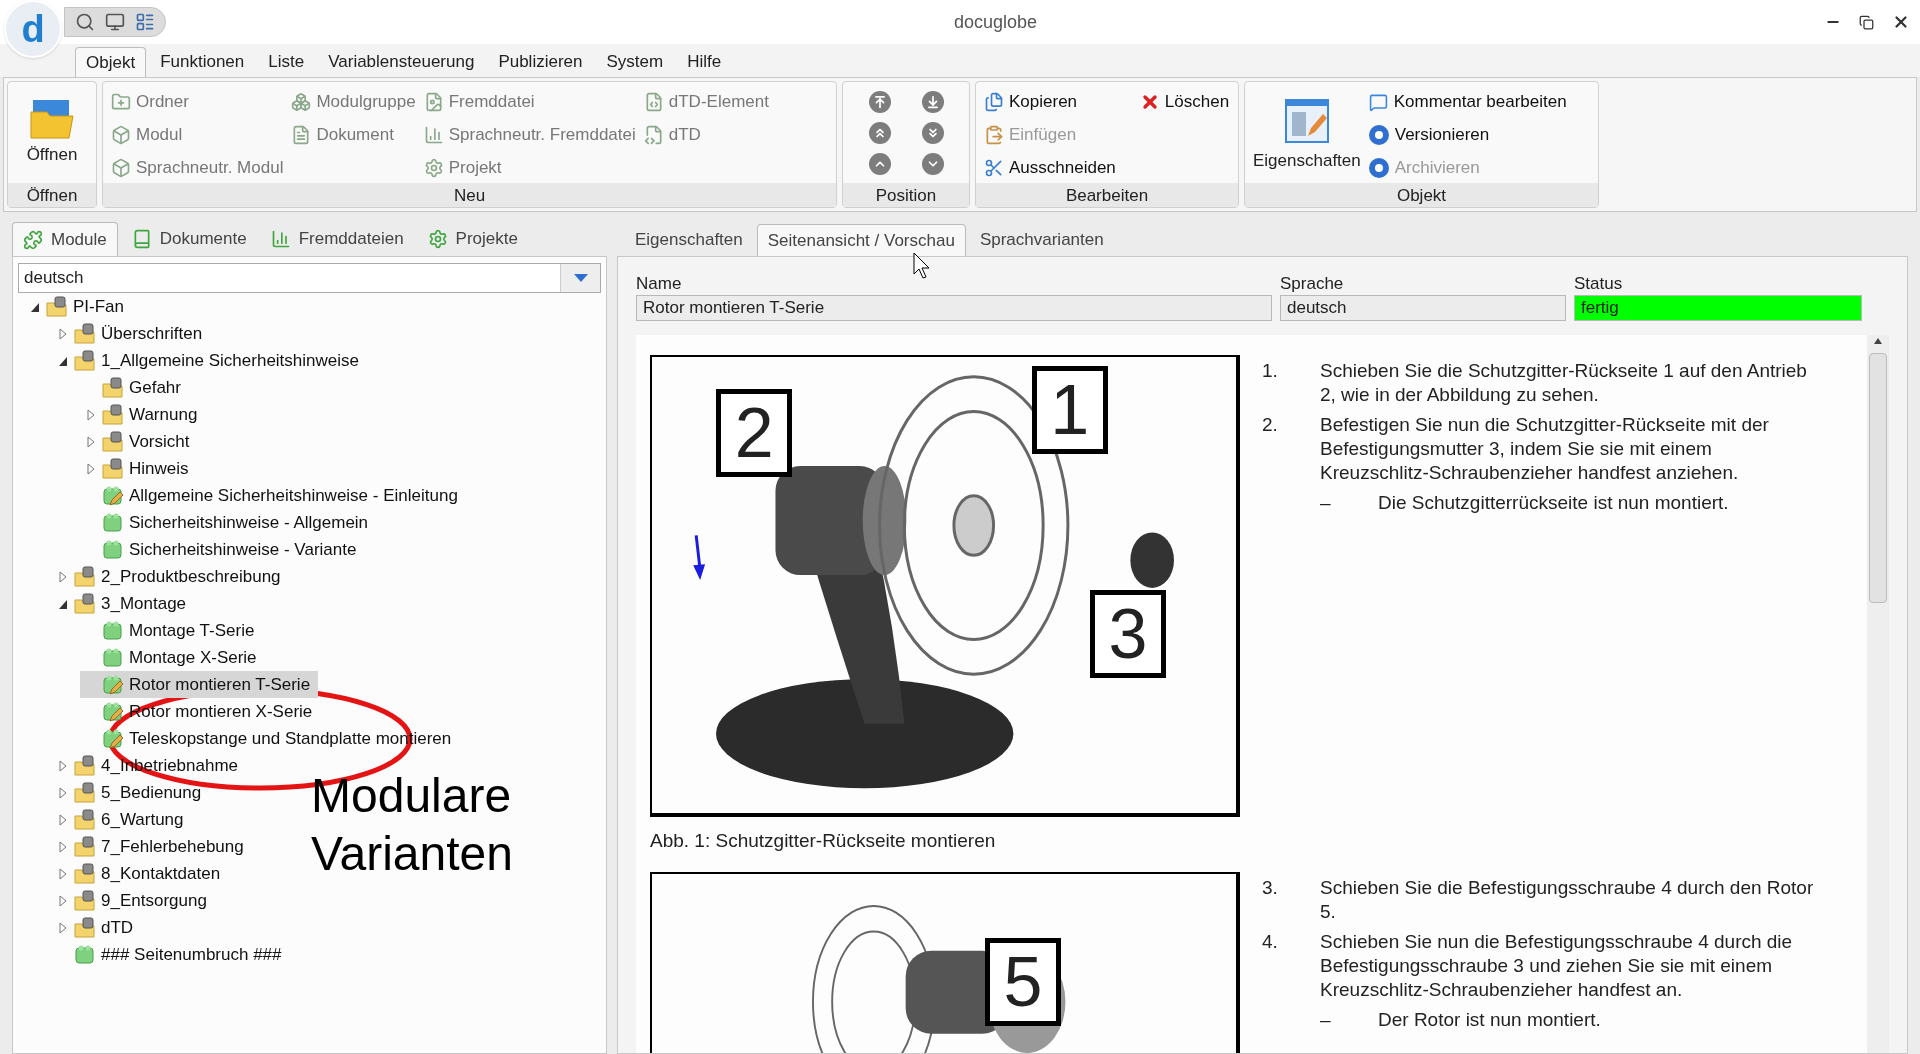 This screenshot has height=1054, width=1920. I want to click on restore-icon, so click(1866, 22).